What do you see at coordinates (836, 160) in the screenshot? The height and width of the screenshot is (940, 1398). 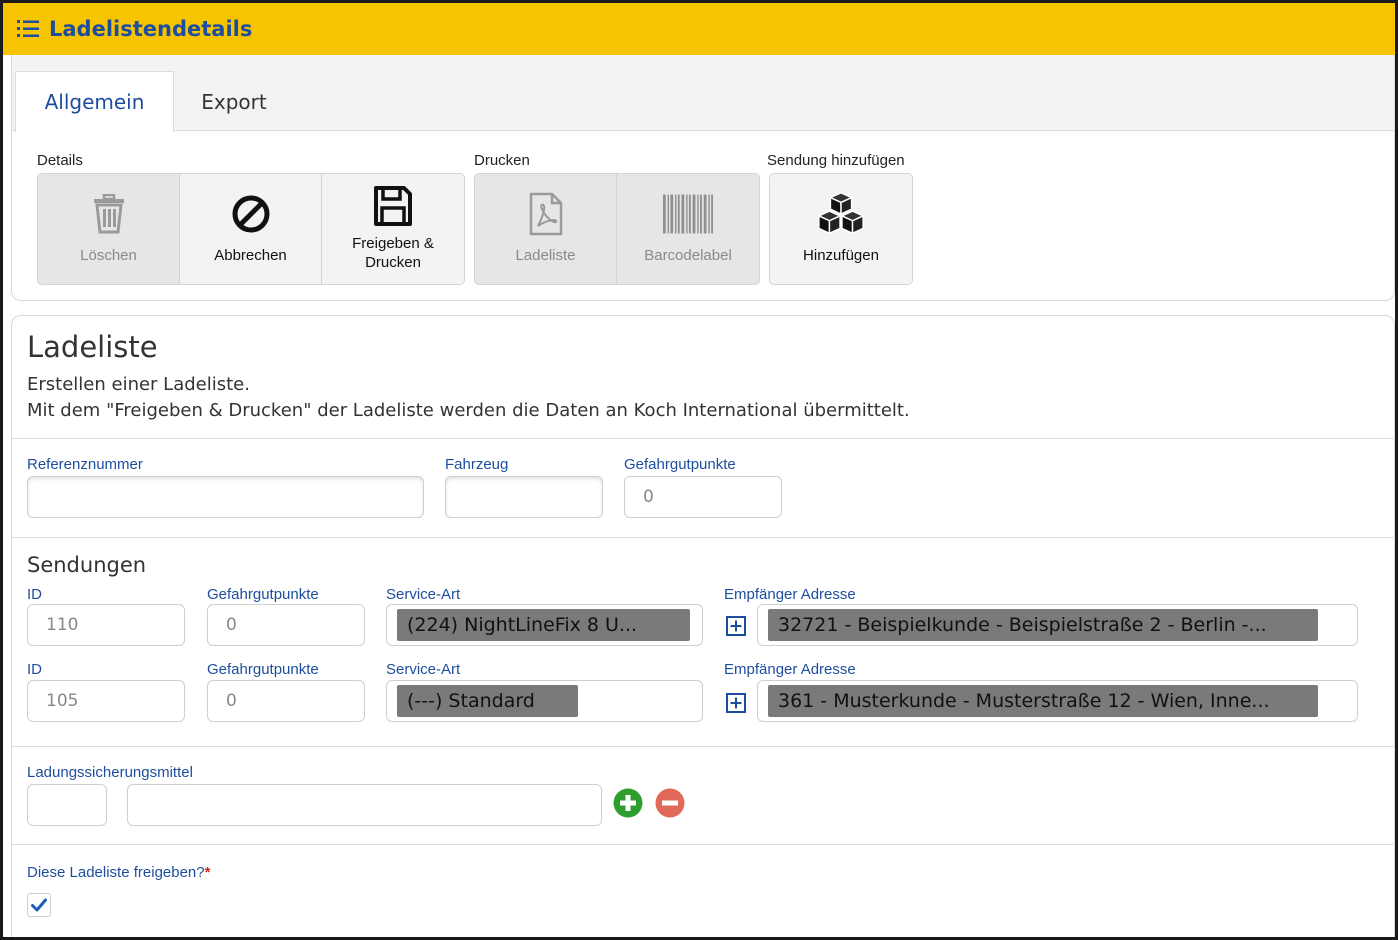 I see `group-label-sendung-hinzufuegen: Sendung hinzufügen` at bounding box center [836, 160].